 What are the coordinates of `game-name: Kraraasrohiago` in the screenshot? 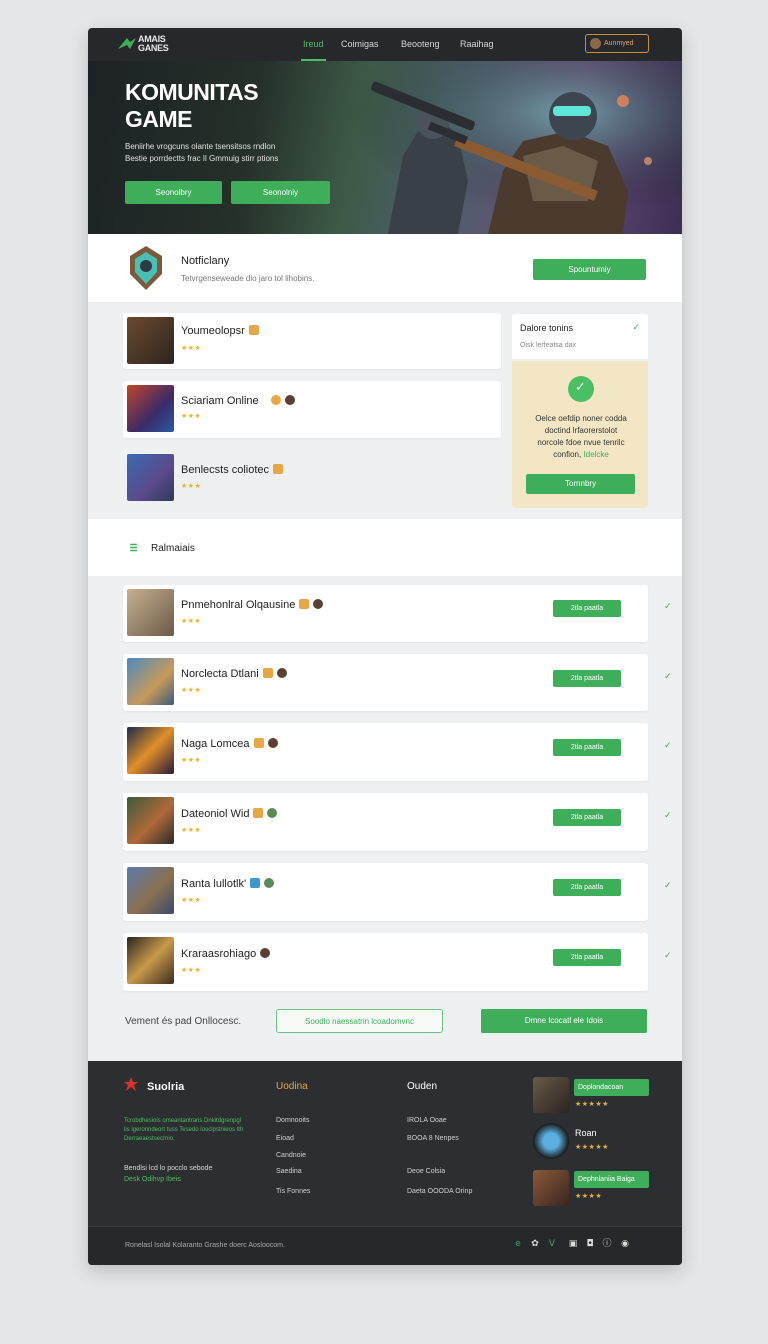 It's located at (226, 954).